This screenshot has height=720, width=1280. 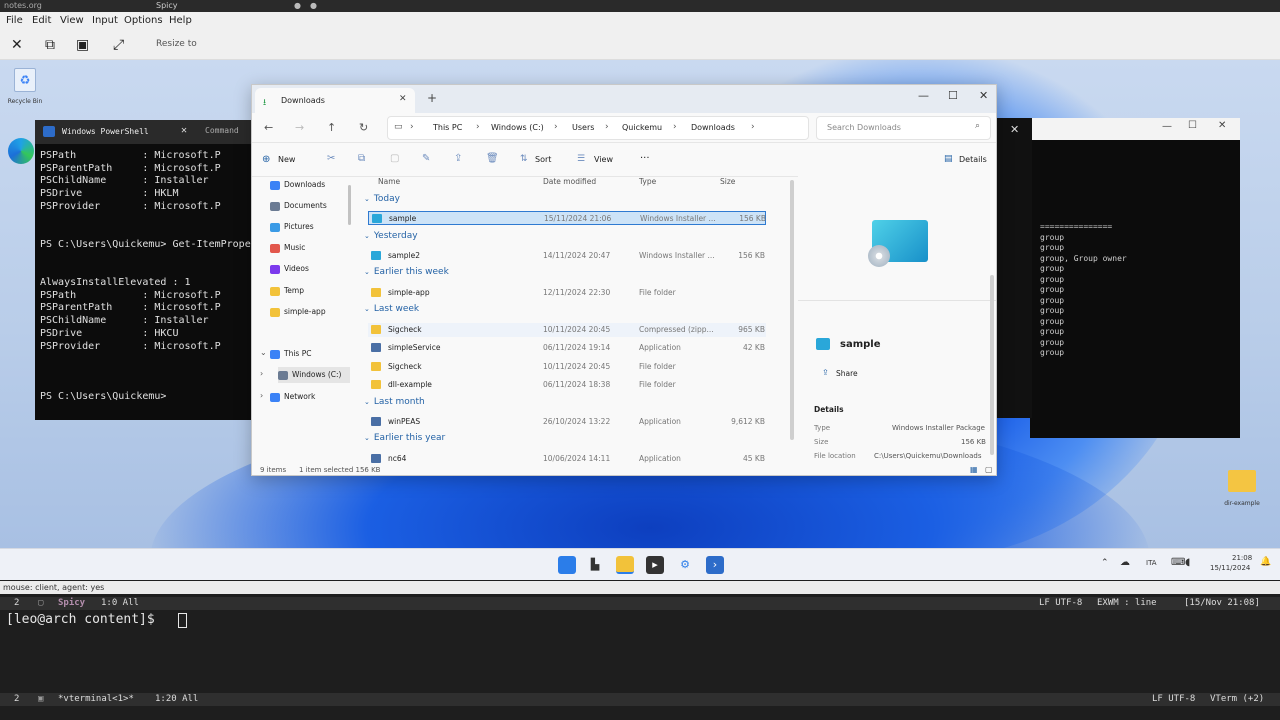 I want to click on file-row: Sigcheck 10/11/2024 20:45 File folder, so click(x=567, y=367).